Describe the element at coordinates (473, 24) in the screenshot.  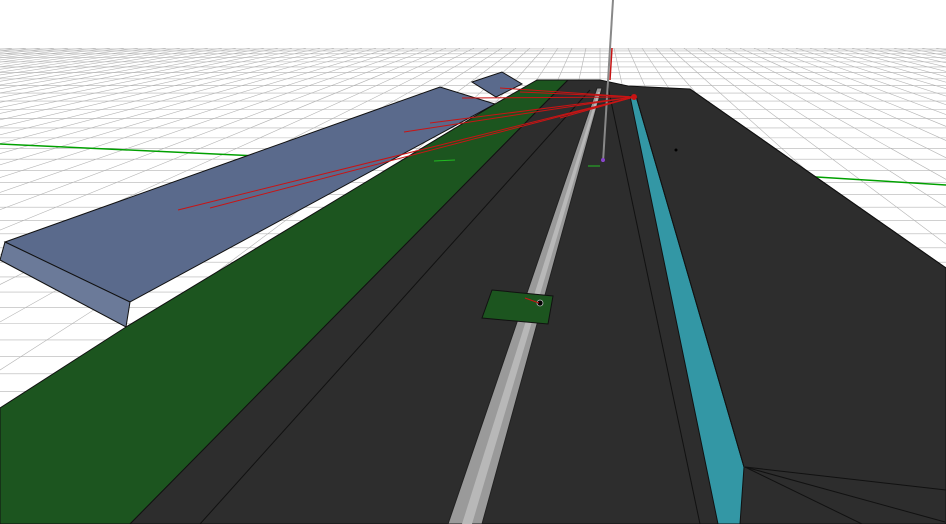
I see `sky-background` at that location.